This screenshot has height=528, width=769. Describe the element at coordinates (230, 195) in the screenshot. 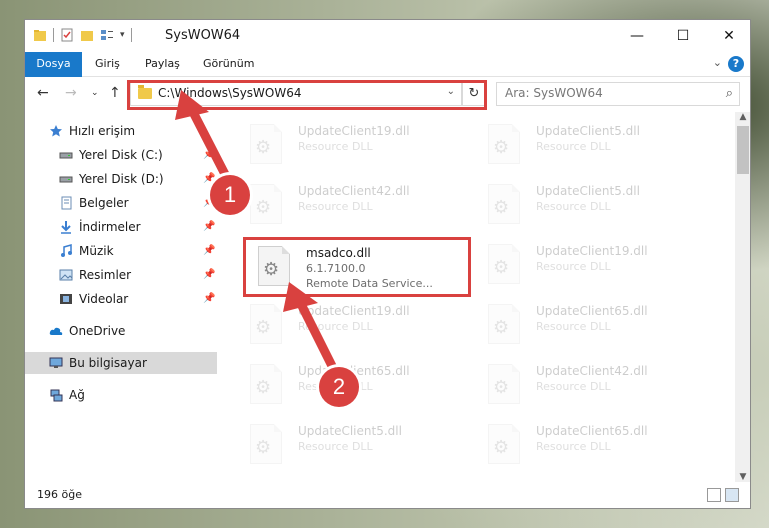

I see `step-1-badge: 1` at that location.